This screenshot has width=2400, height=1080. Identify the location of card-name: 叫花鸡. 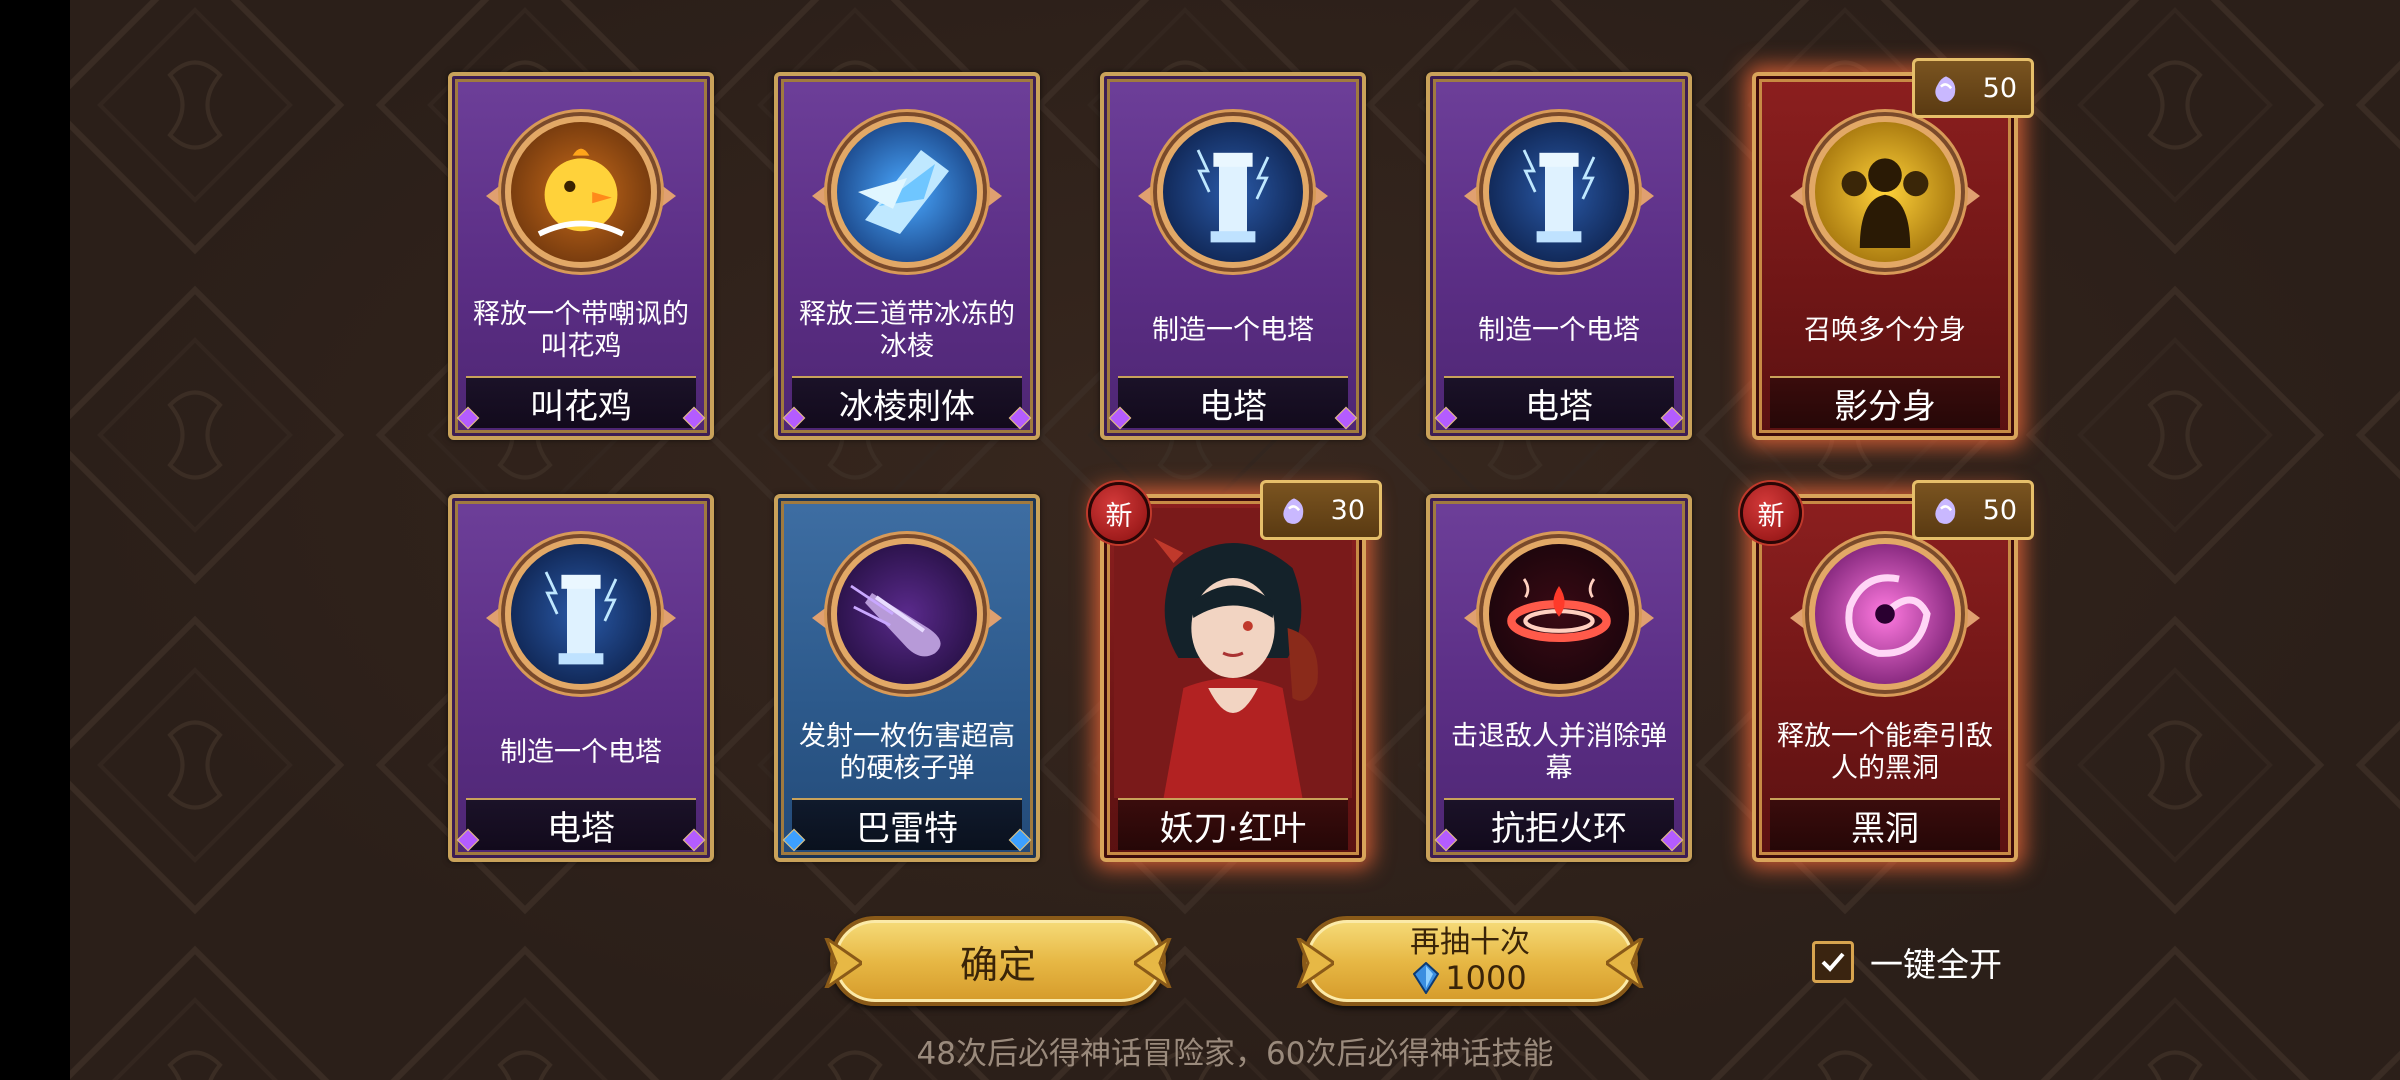
(581, 402).